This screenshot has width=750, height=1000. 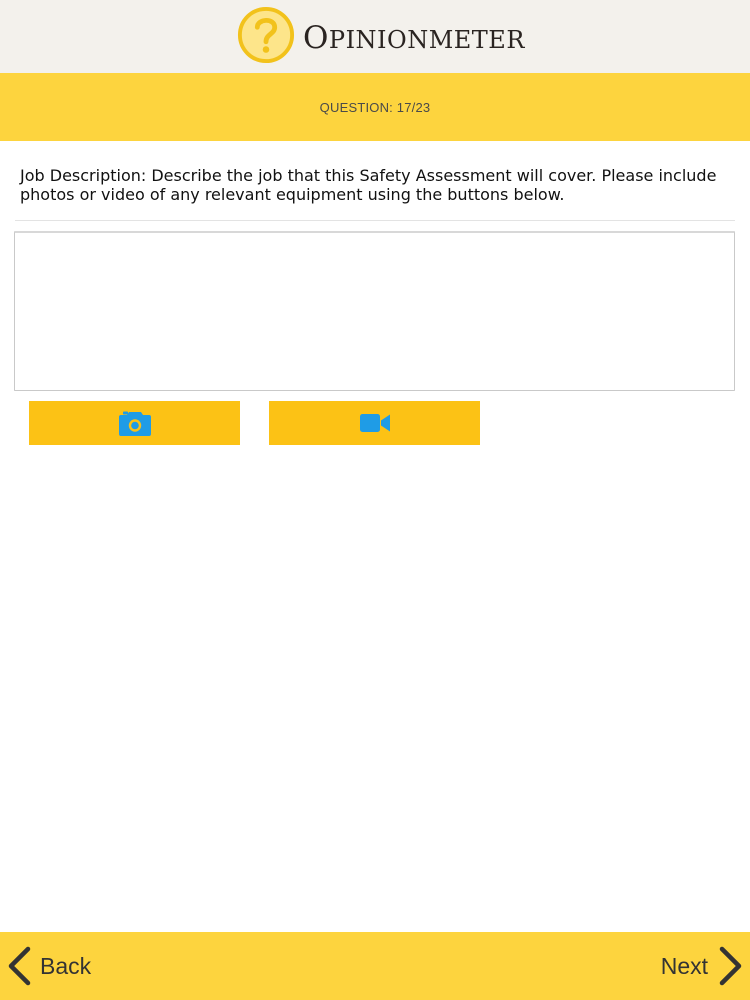 I want to click on chevron-right-icon, so click(x=730, y=966).